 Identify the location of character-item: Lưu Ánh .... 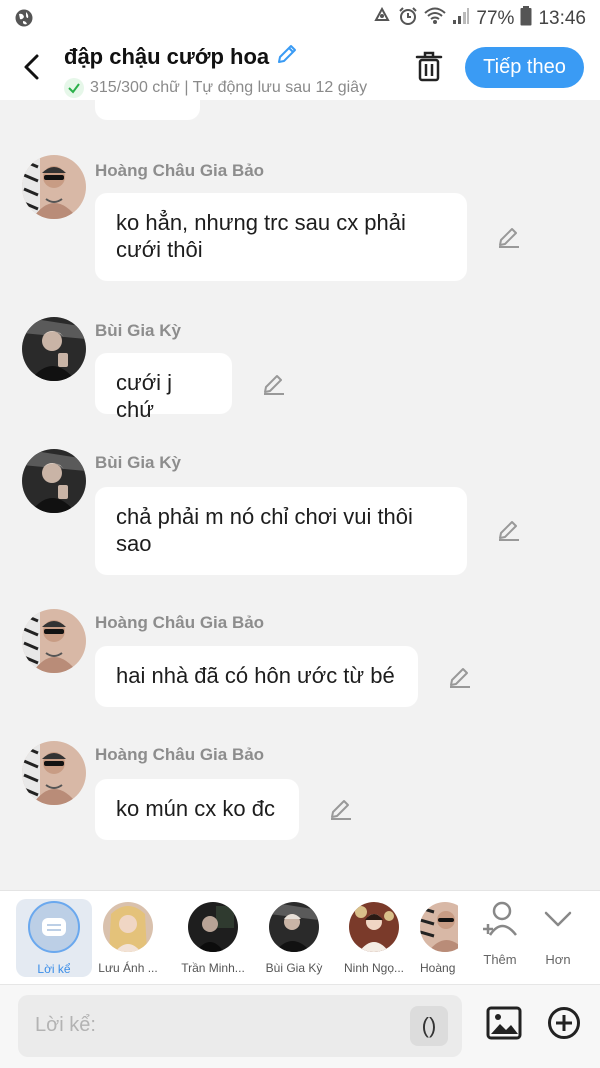
(128, 938).